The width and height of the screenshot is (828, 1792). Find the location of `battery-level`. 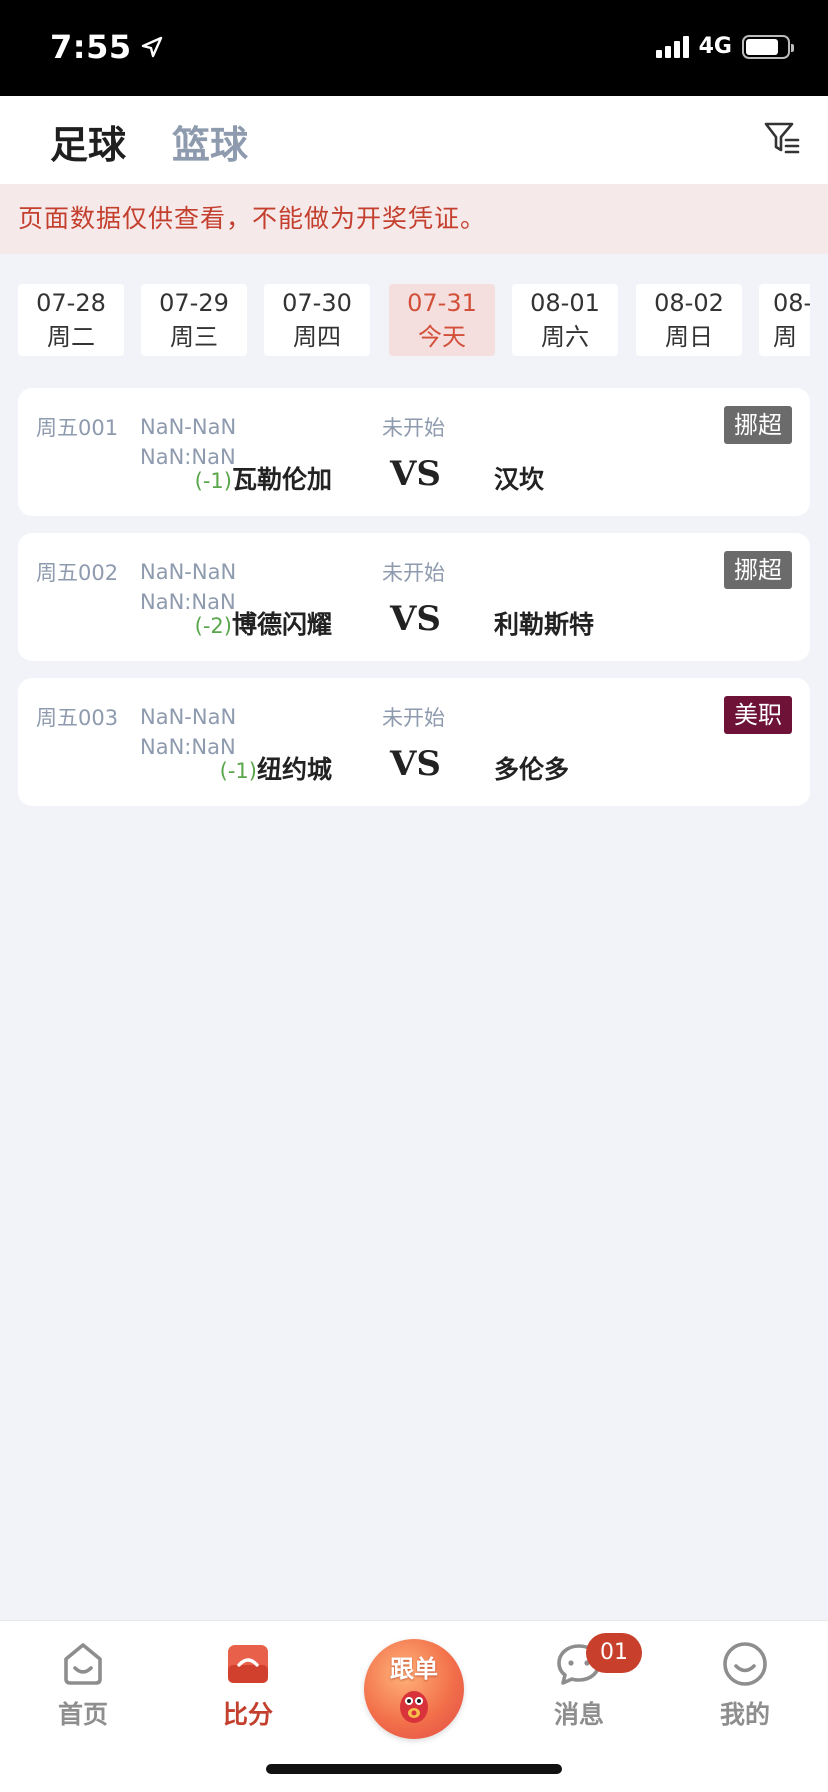

battery-level is located at coordinates (762, 46).